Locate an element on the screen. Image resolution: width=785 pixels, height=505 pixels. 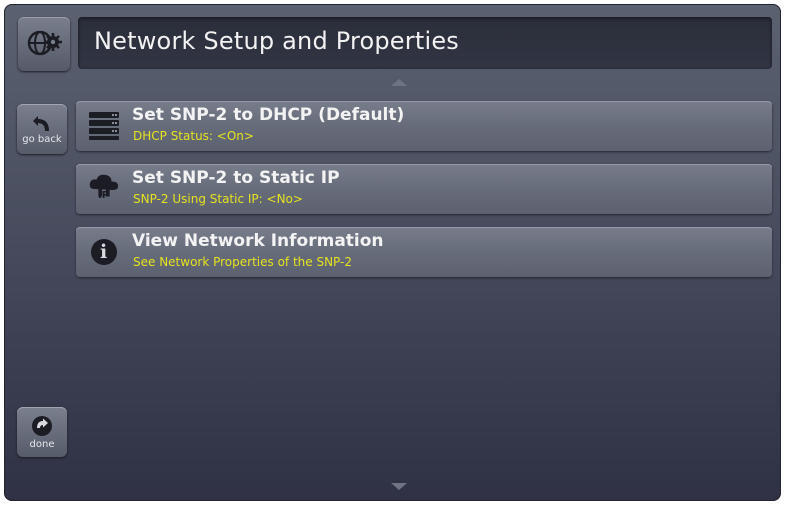
info-icon: i is located at coordinates (104, 252).